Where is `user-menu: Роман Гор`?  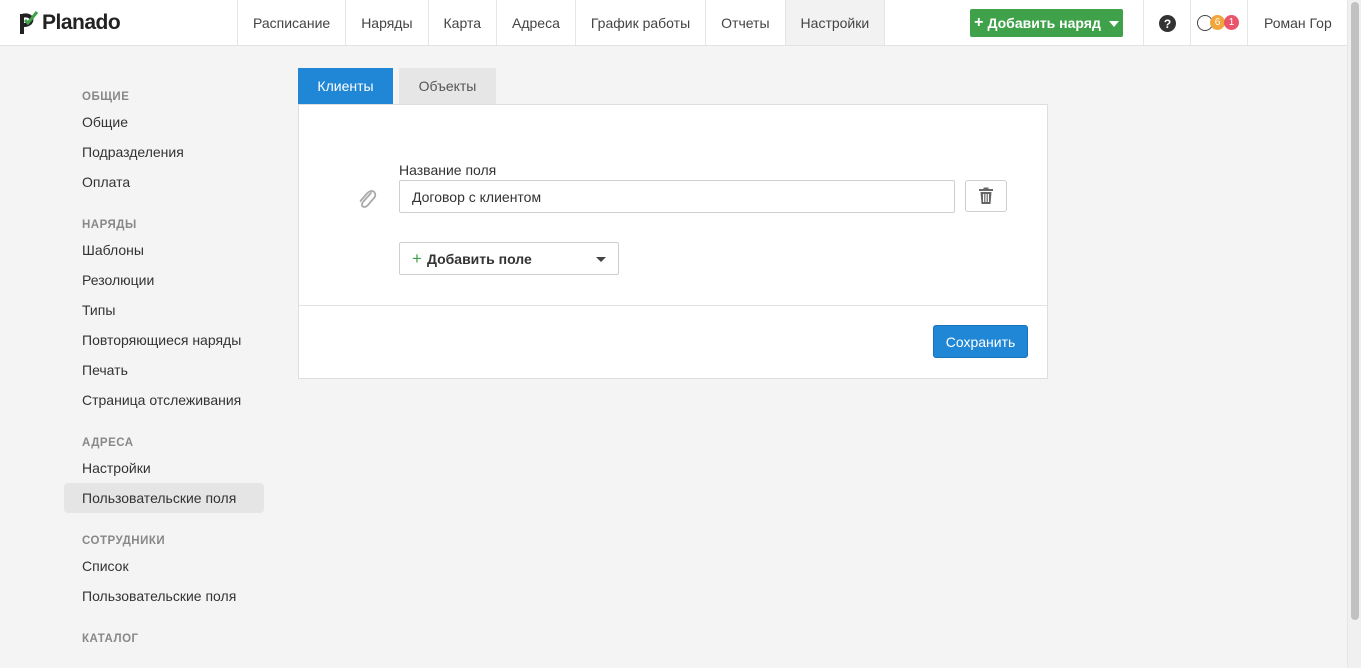 user-menu: Роман Гор is located at coordinates (1298, 23).